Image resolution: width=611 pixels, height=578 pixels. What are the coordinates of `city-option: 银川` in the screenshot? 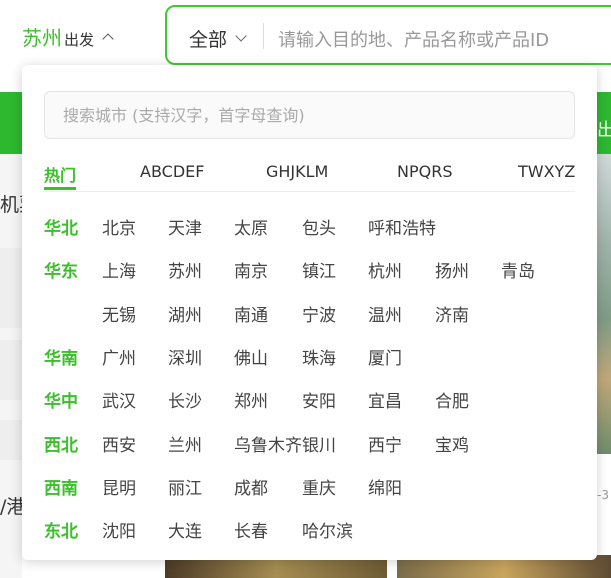 It's located at (319, 443).